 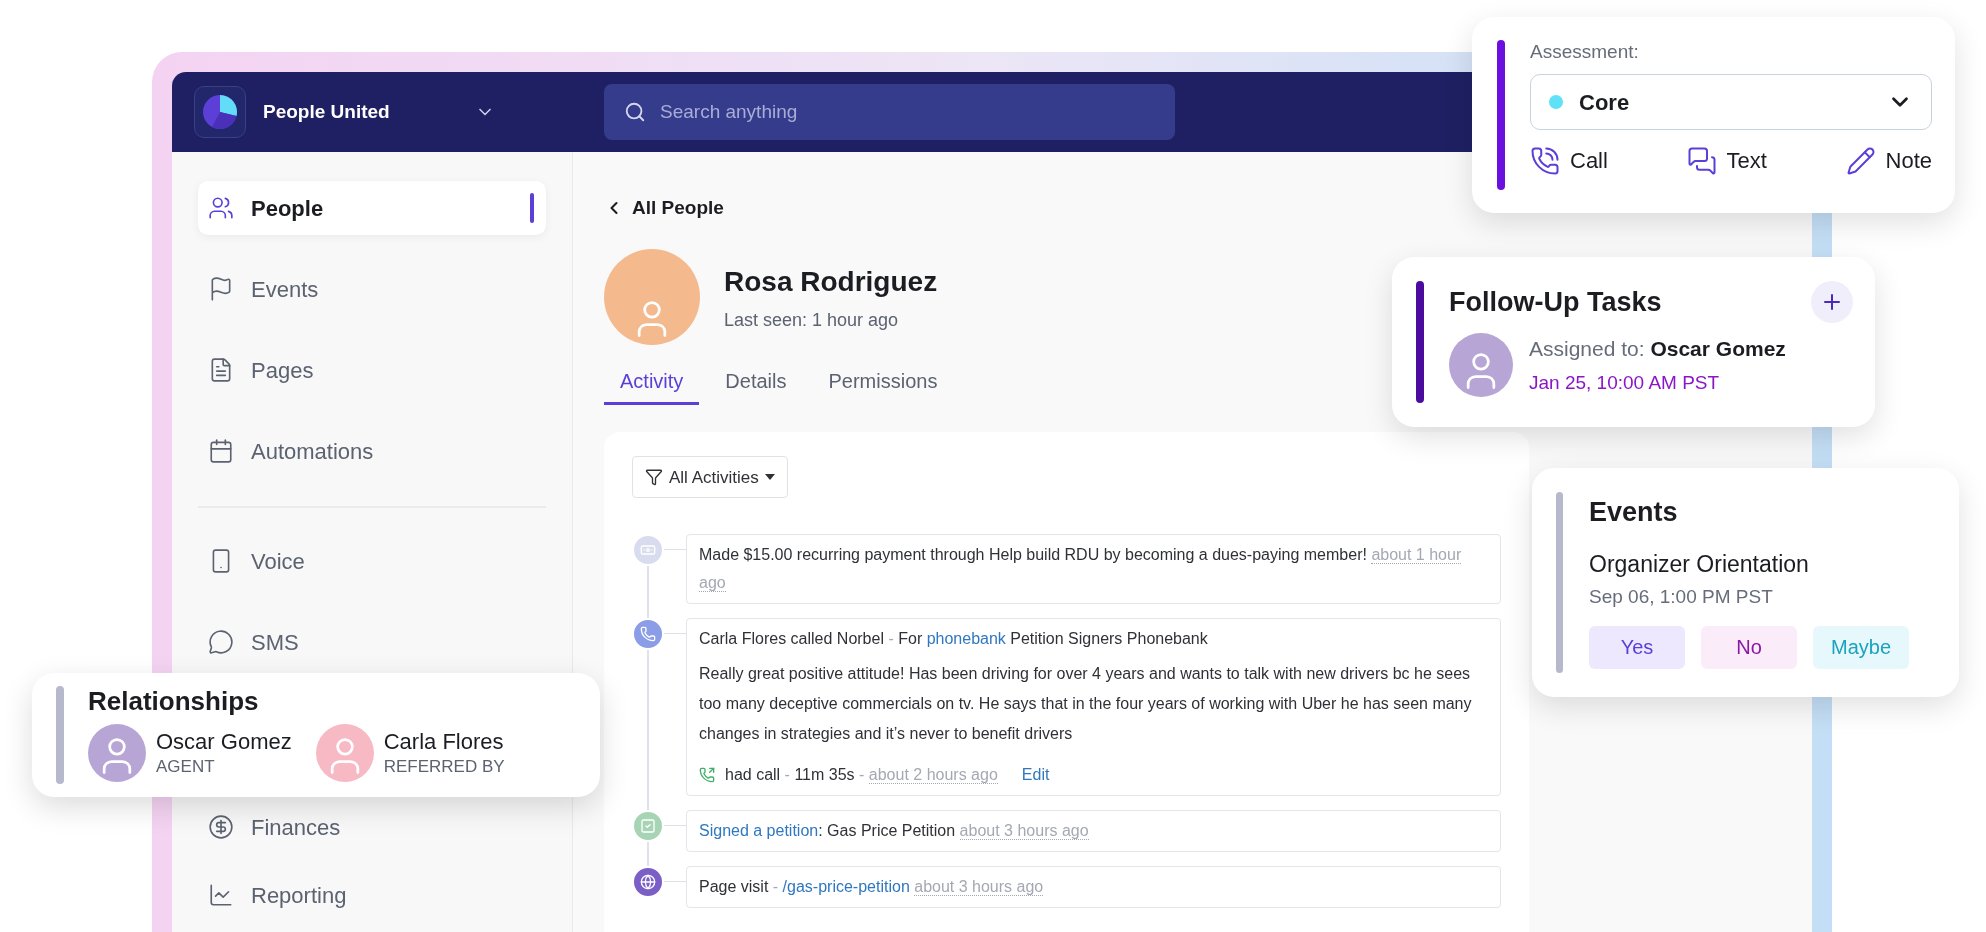 I want to click on nav-item: People, so click(x=372, y=208).